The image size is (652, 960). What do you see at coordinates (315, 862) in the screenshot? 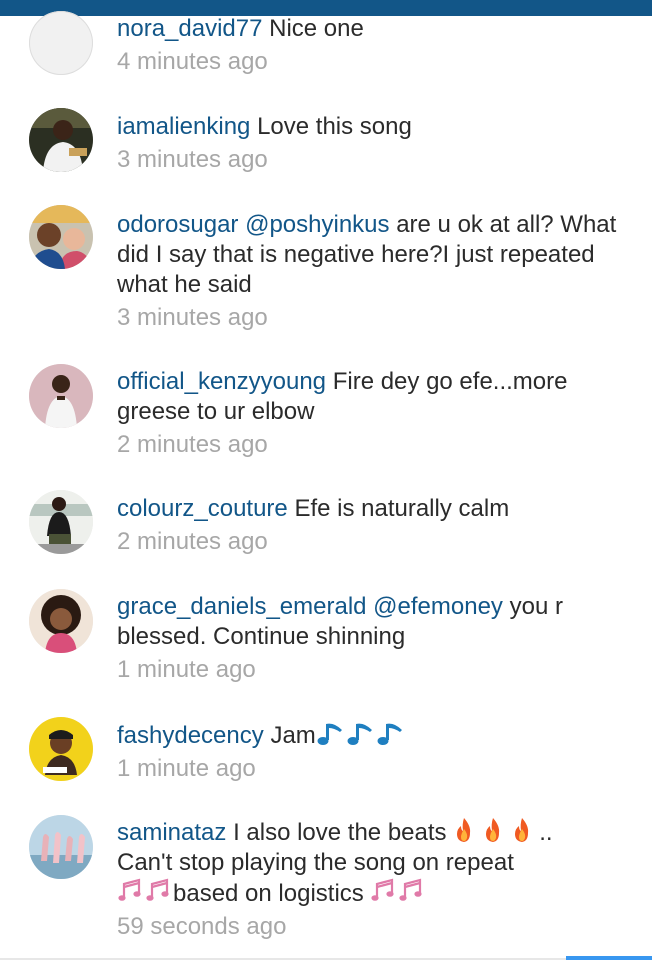
I see `comment-message-line: Can't stop playing the song on repeat` at bounding box center [315, 862].